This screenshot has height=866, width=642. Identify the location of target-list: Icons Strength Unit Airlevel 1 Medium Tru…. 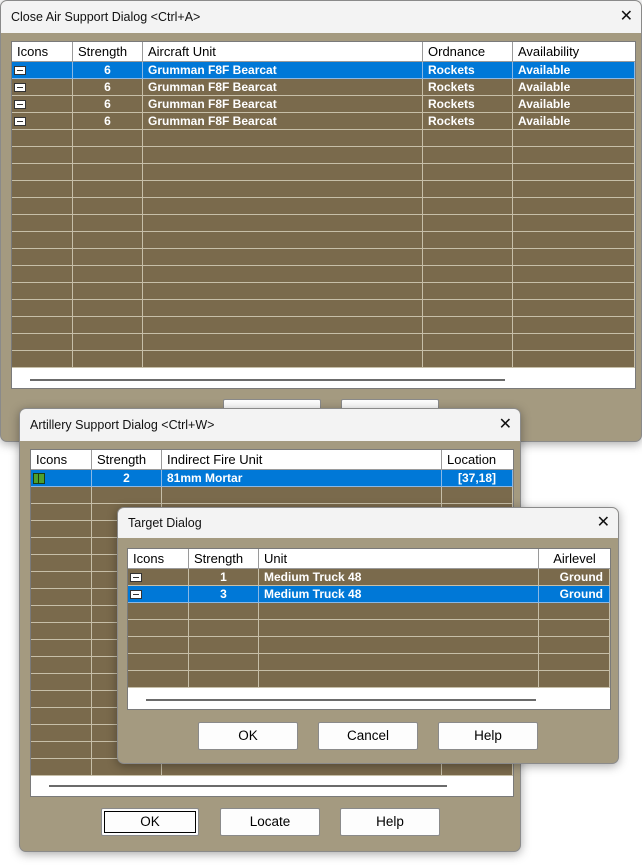
(369, 629).